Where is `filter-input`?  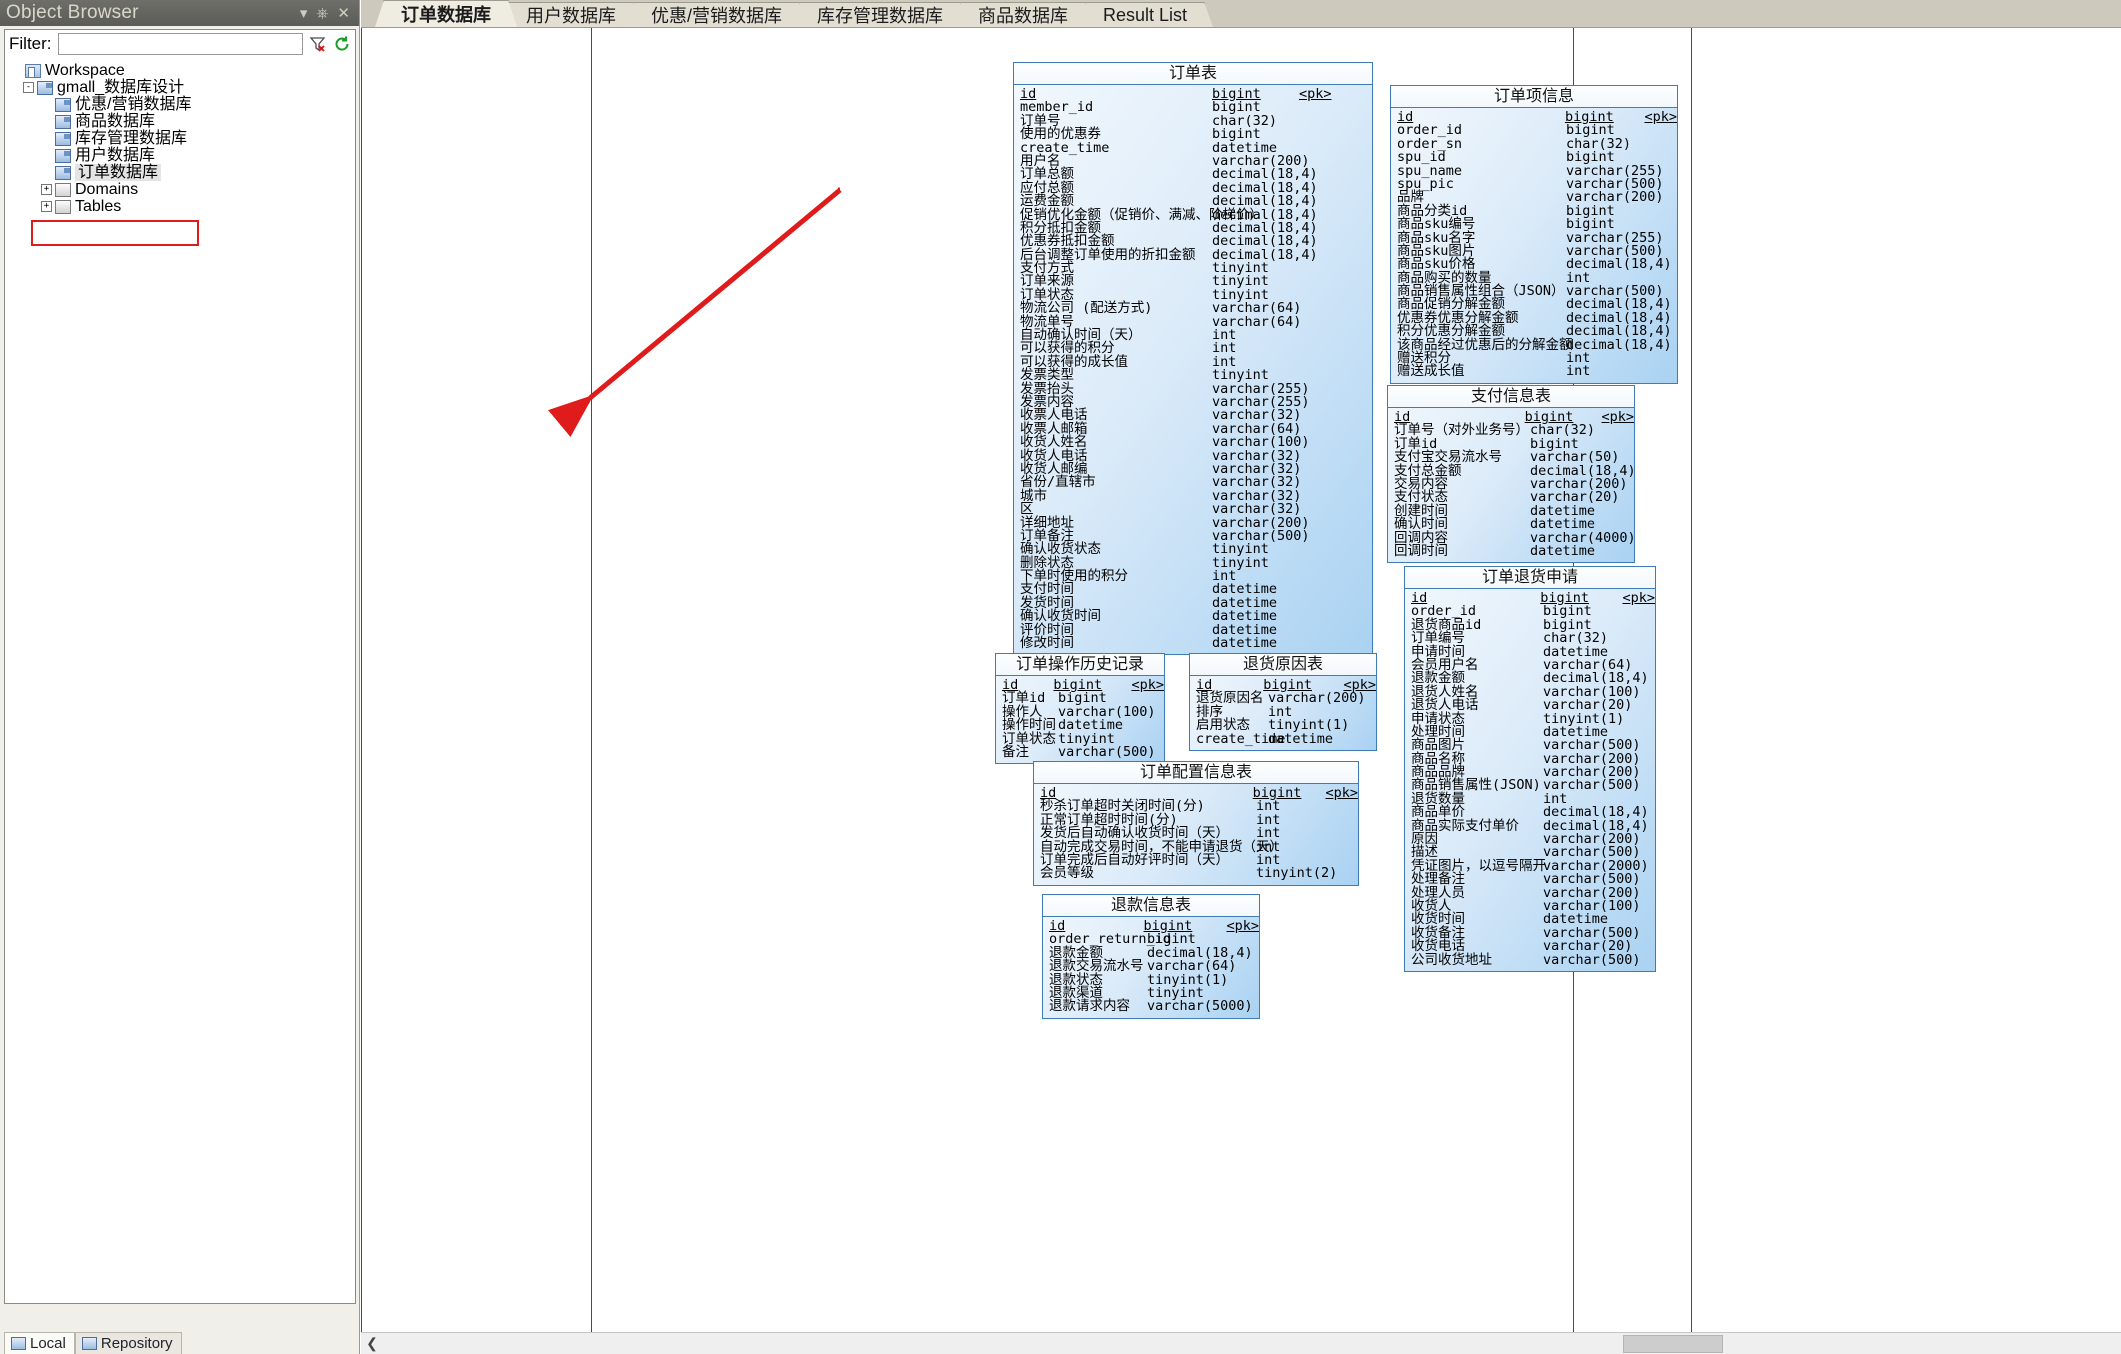 filter-input is located at coordinates (180, 44).